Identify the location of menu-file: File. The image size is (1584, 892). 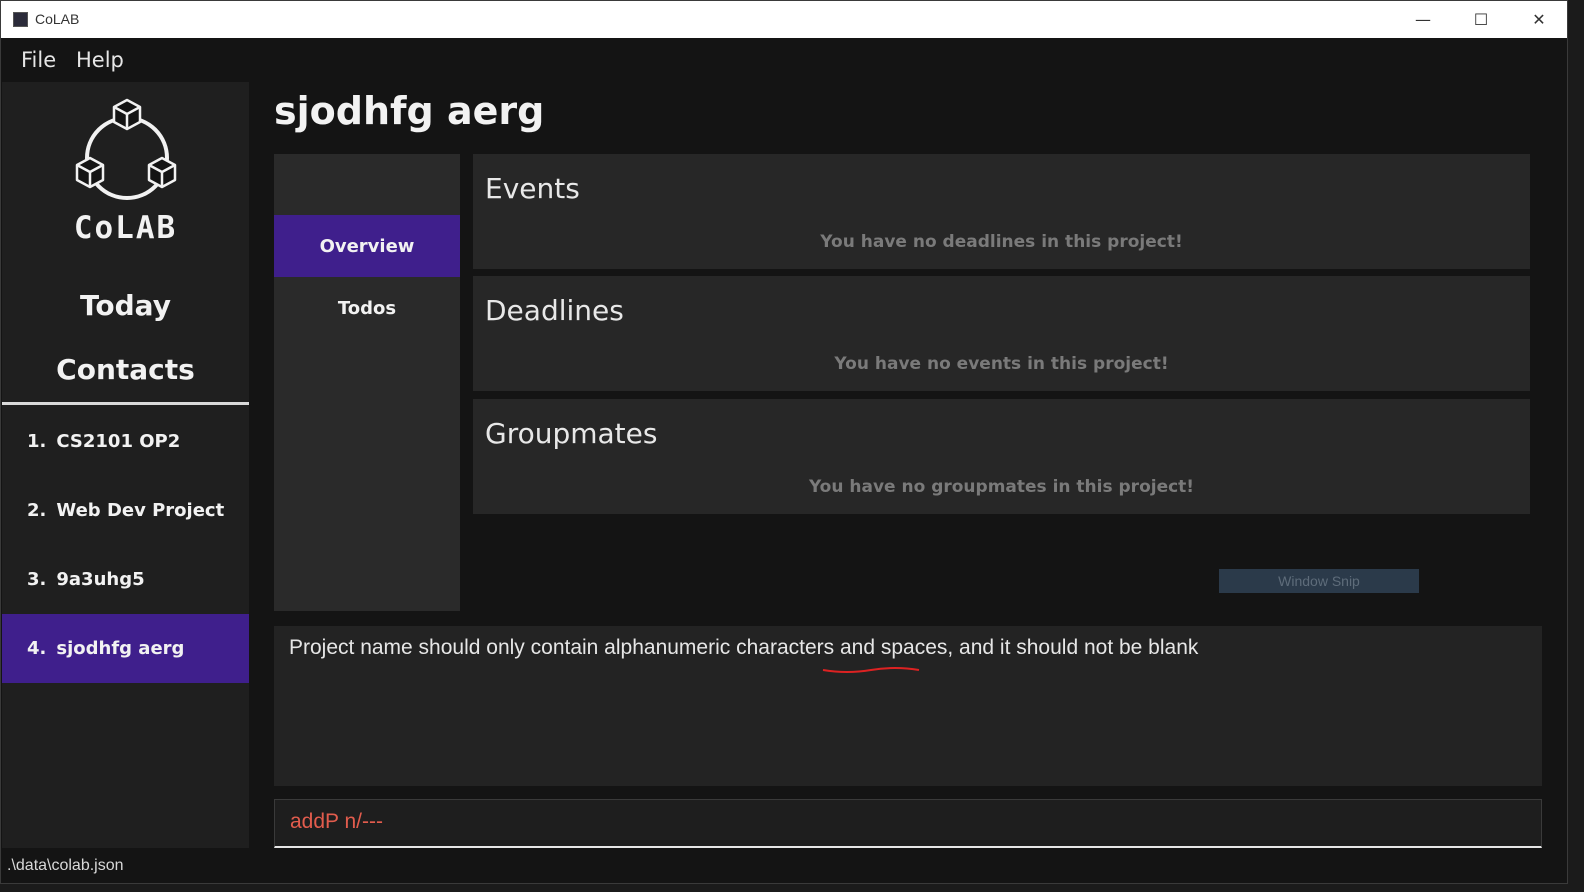
(38, 60).